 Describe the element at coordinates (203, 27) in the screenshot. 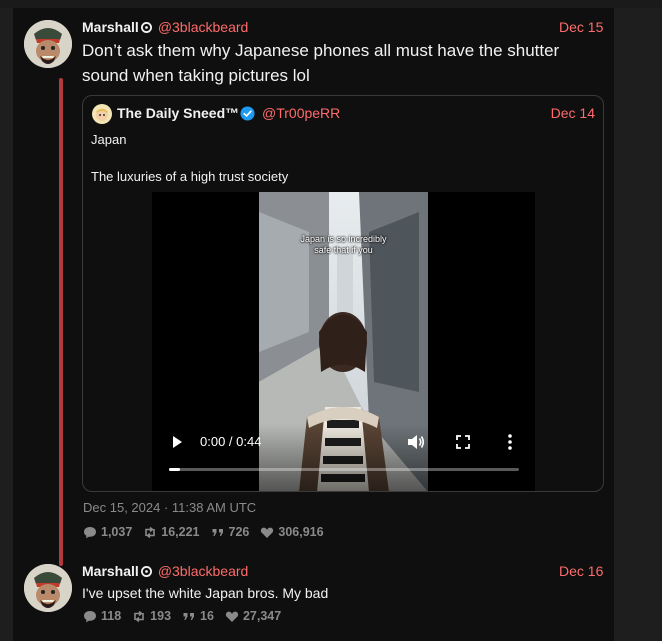

I see `tweet1-handle: @3blackbeard` at that location.